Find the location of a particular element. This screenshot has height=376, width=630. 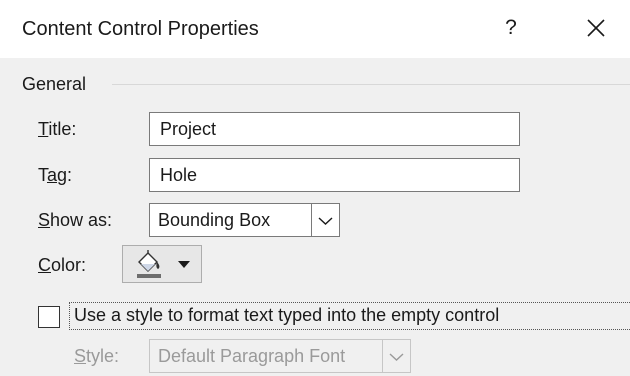

color-label: Color: is located at coordinates (62, 265).